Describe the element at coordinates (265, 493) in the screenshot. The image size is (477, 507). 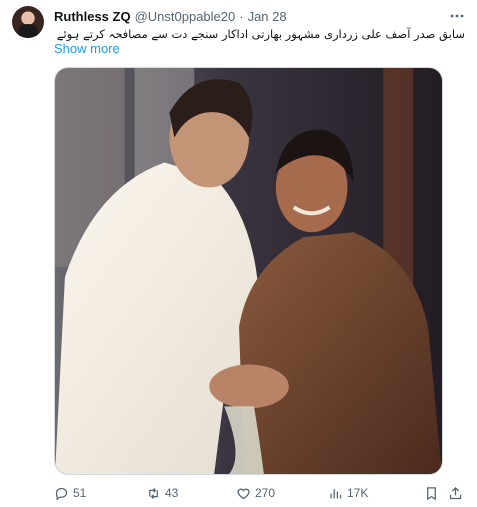
I see `like-count: 270` at that location.